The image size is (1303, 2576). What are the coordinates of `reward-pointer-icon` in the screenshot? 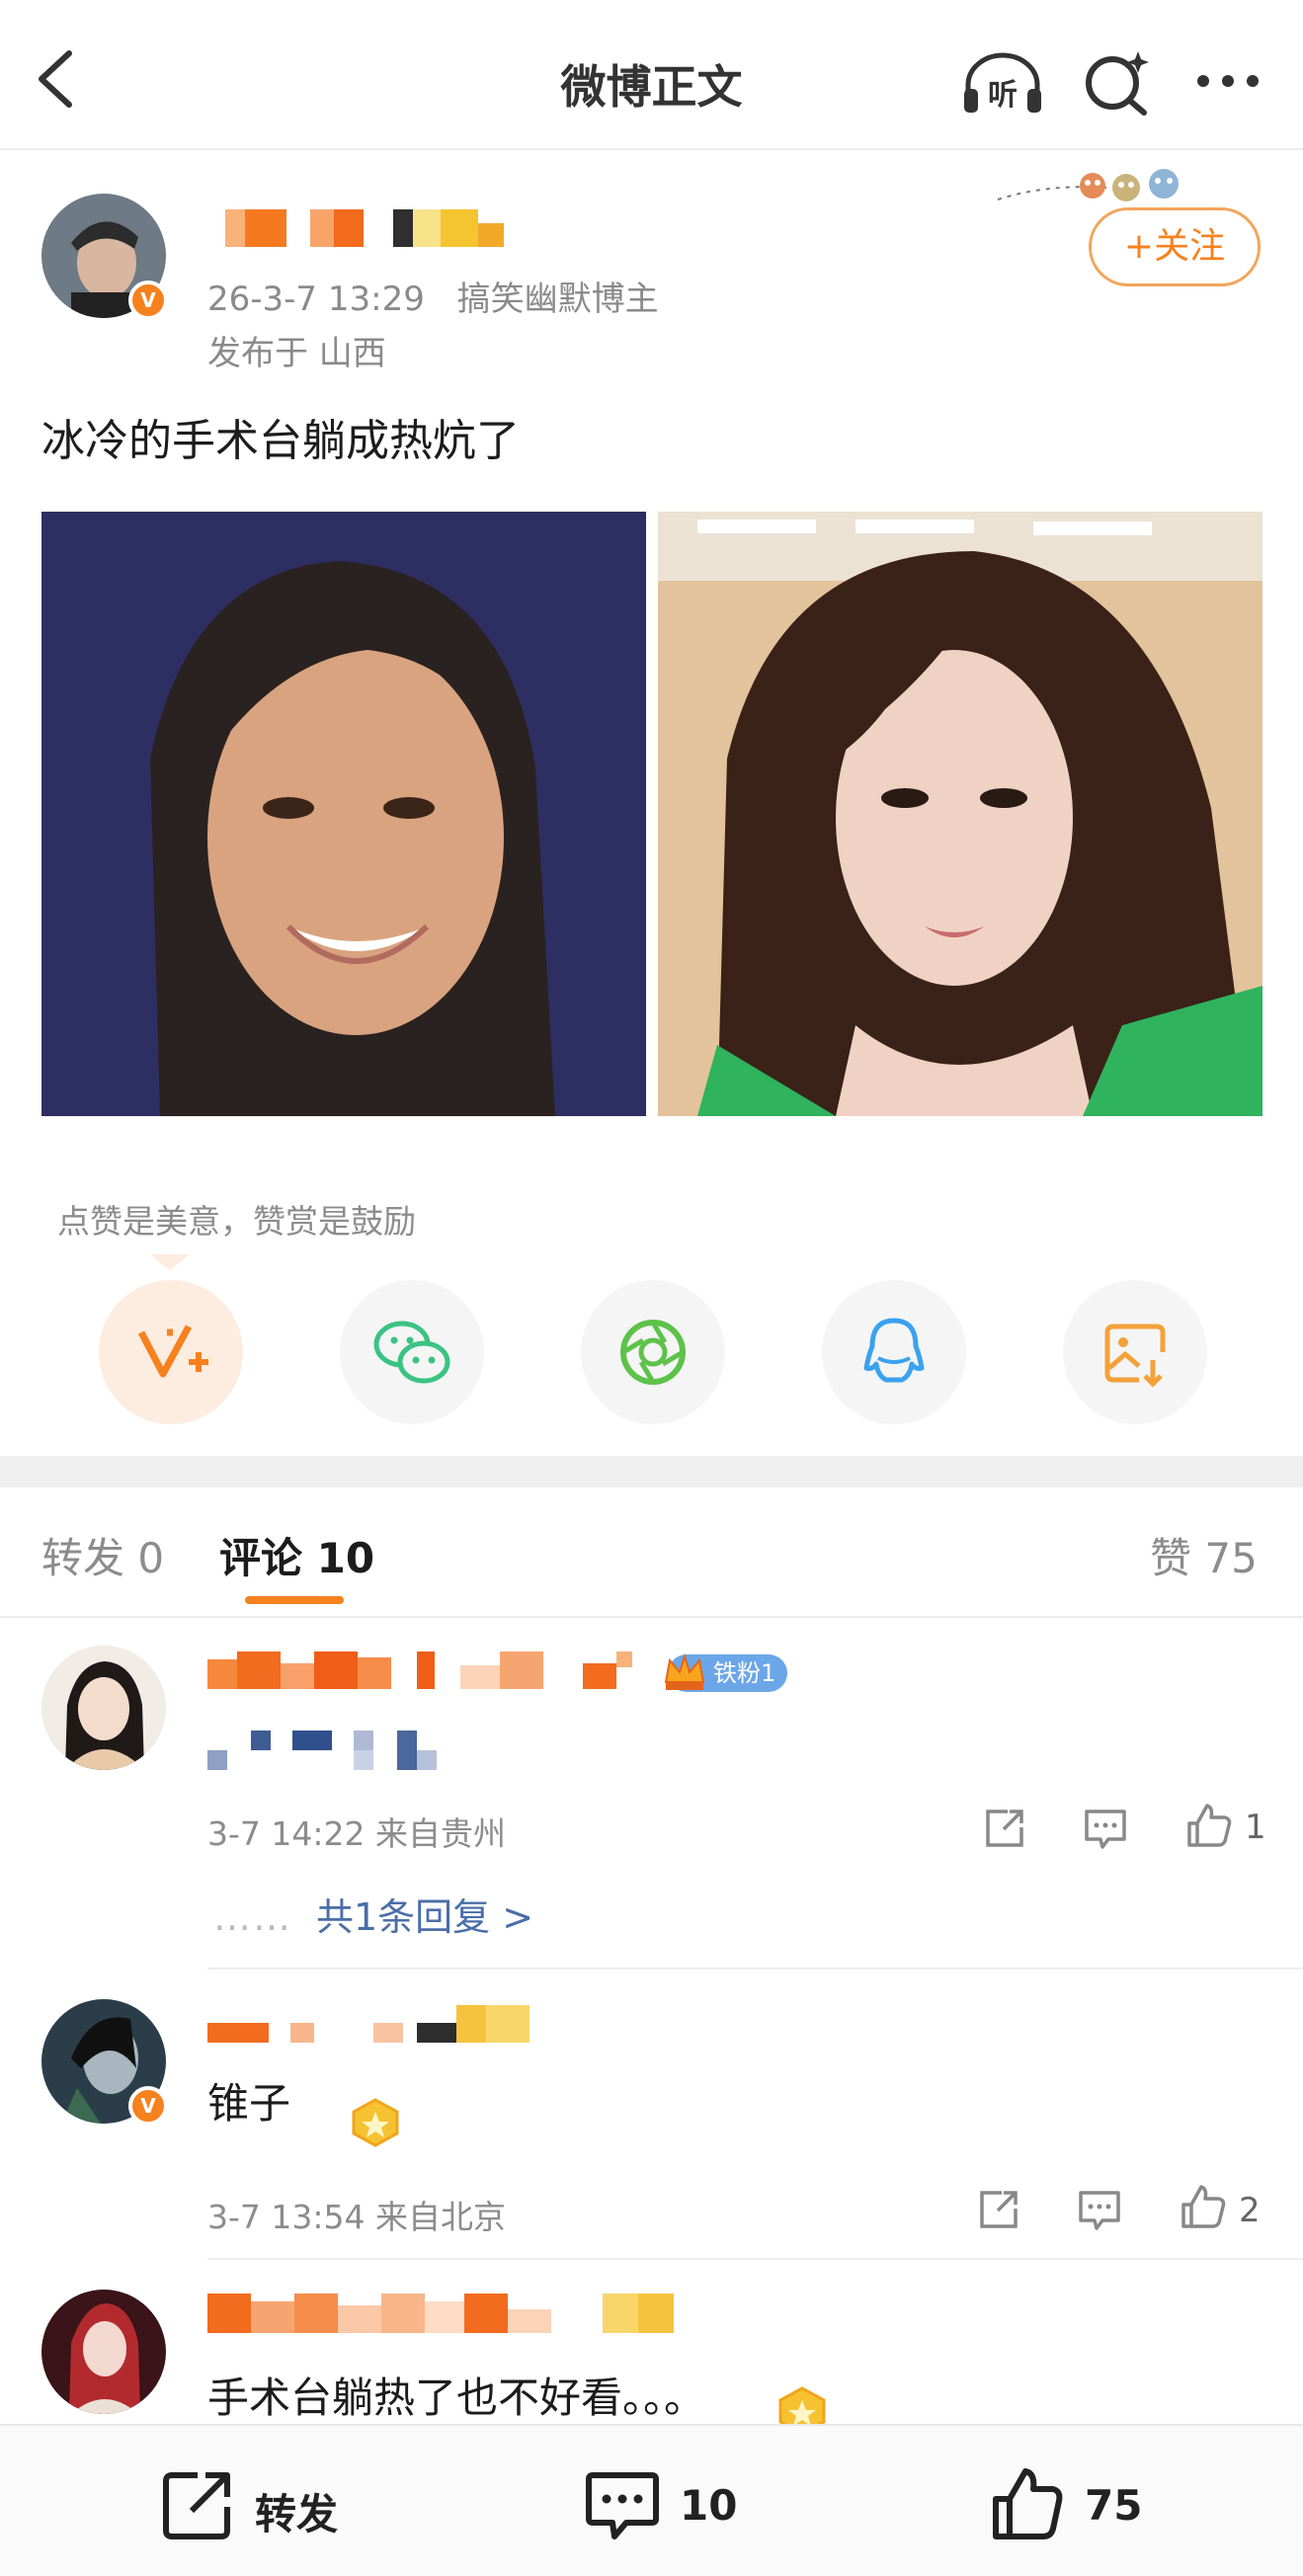 It's located at (170, 1262).